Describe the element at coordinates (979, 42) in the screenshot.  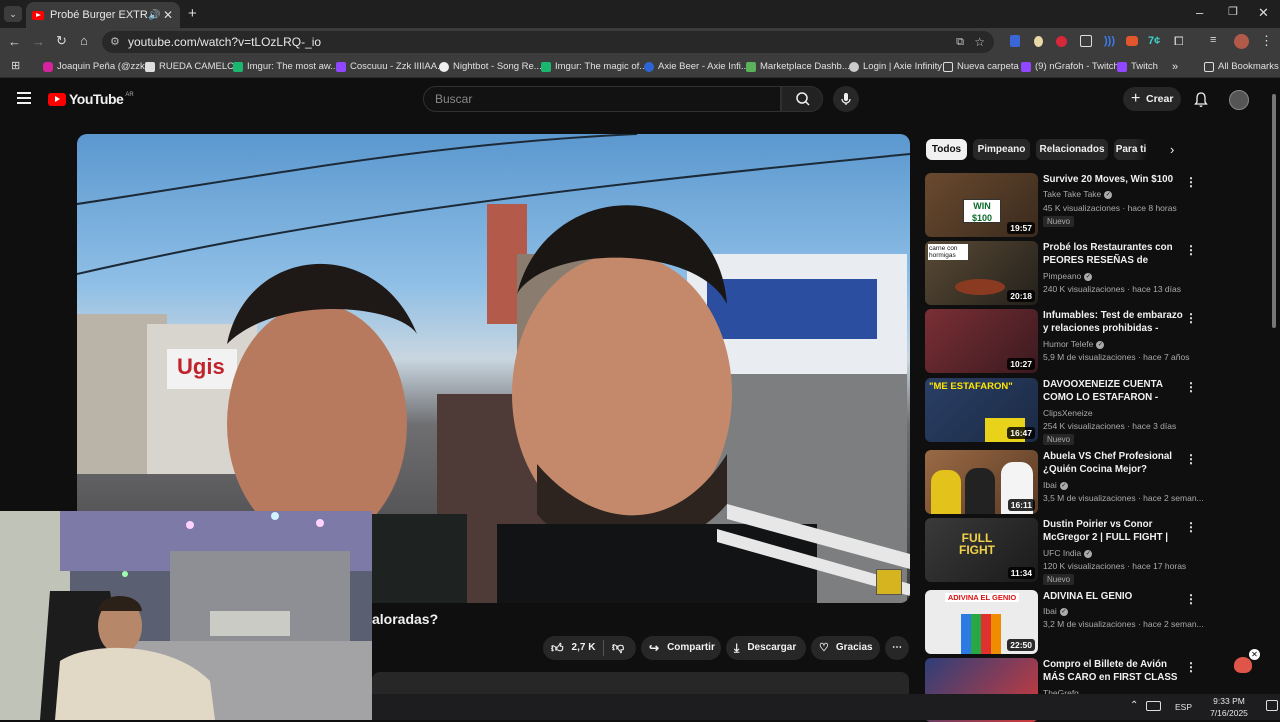
I see `bookmark-star-icon: ☆` at that location.